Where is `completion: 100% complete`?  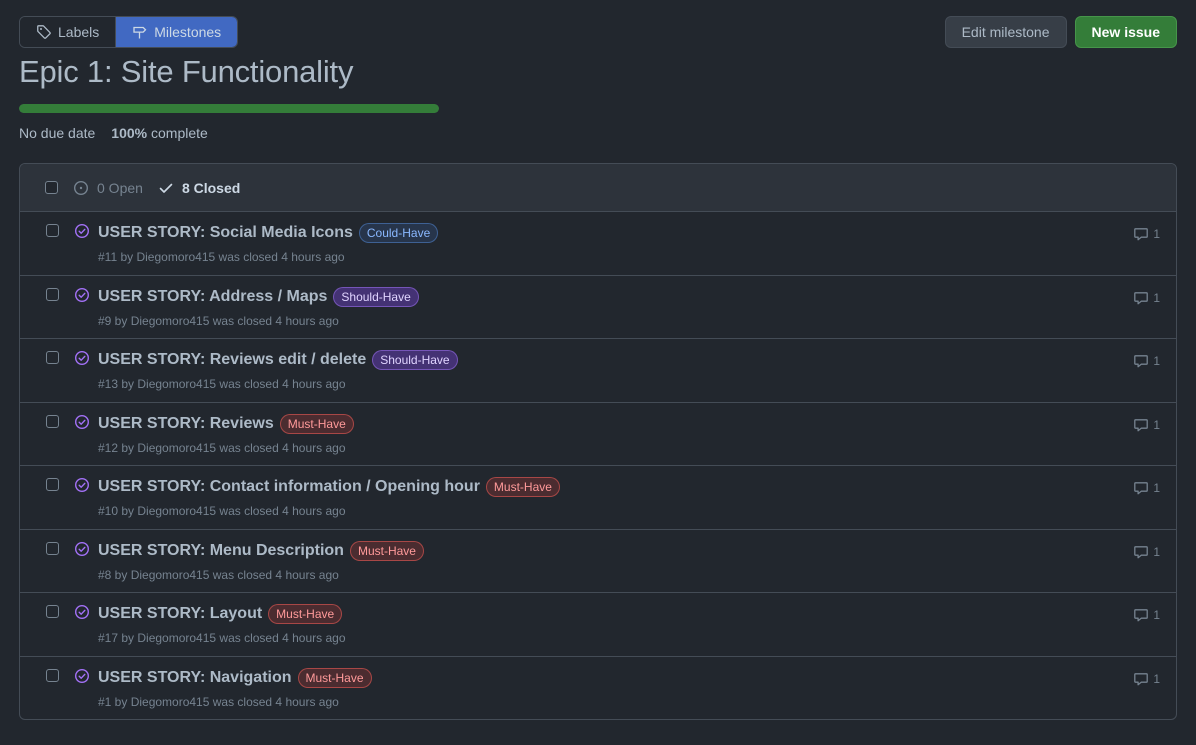 completion: 100% complete is located at coordinates (159, 133).